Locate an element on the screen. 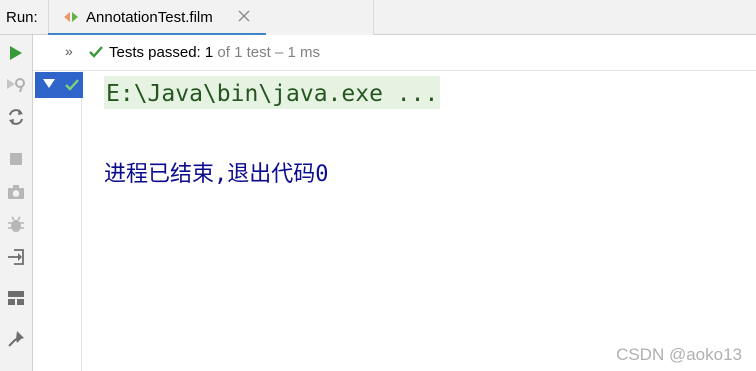 Image resolution: width=756 pixels, height=371 pixels. close-icon is located at coordinates (244, 16).